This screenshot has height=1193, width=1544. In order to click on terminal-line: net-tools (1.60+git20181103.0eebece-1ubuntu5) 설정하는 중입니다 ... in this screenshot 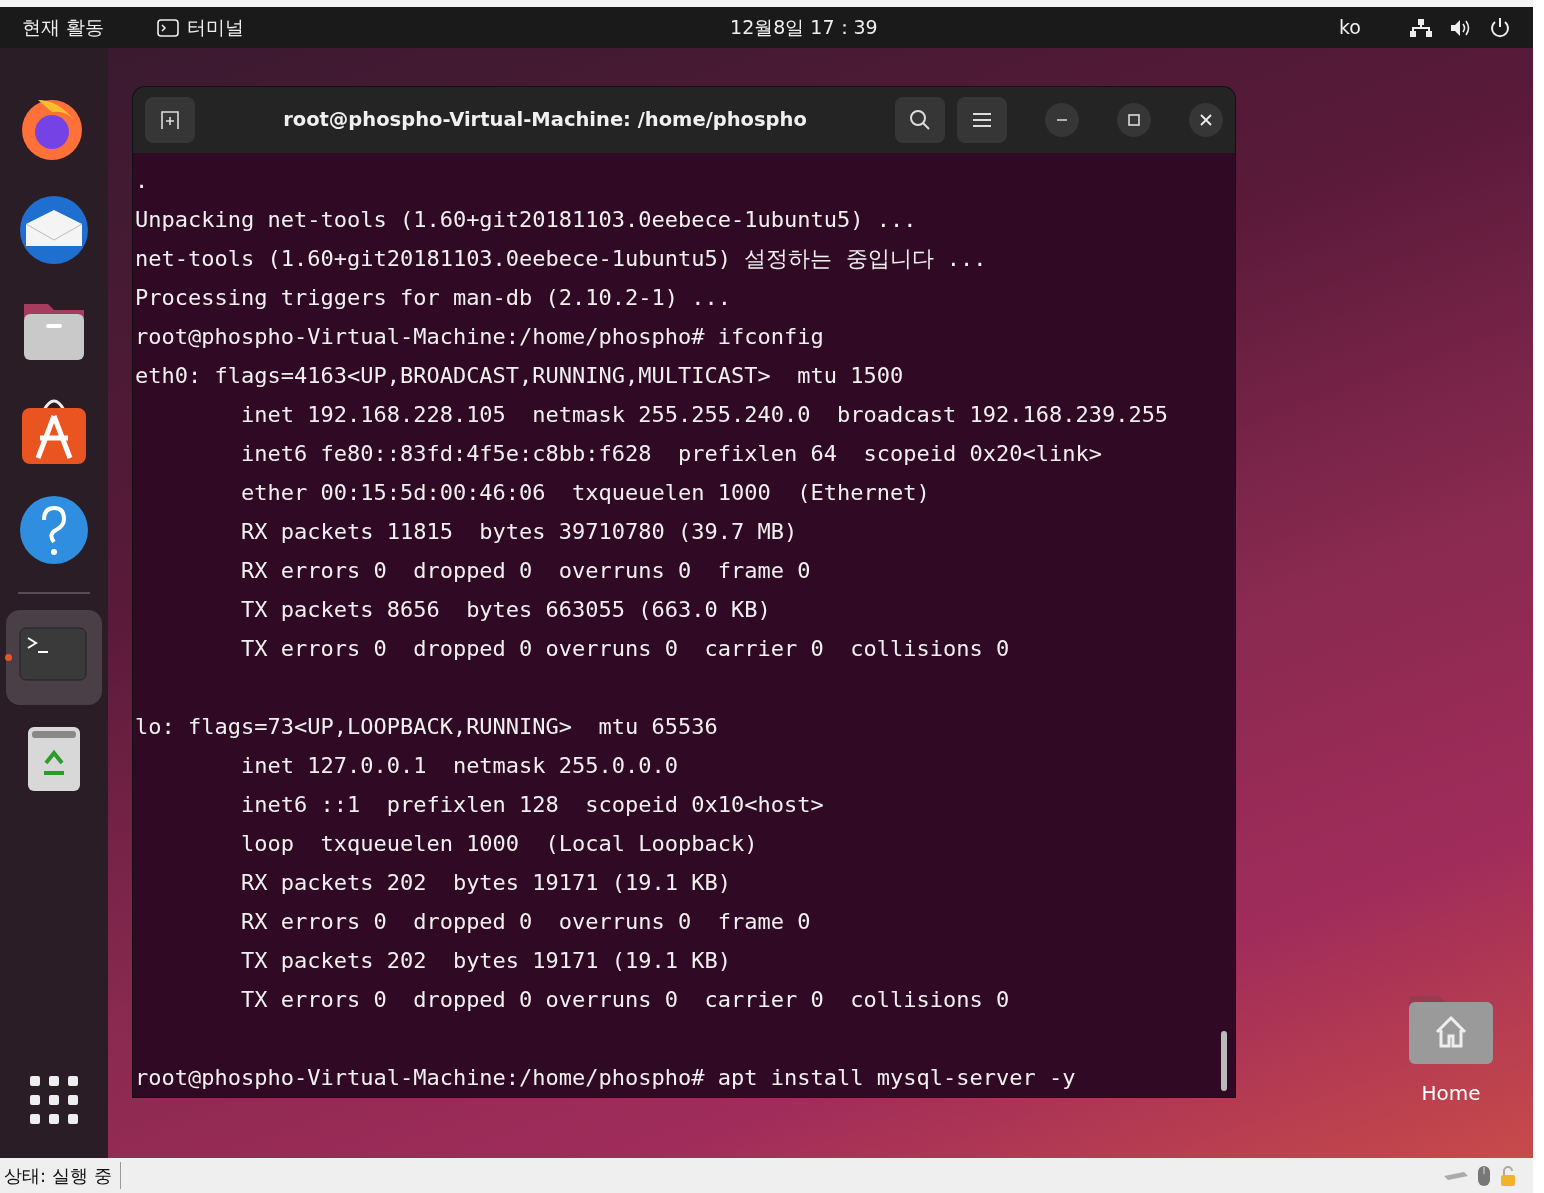, I will do `click(561, 259)`.